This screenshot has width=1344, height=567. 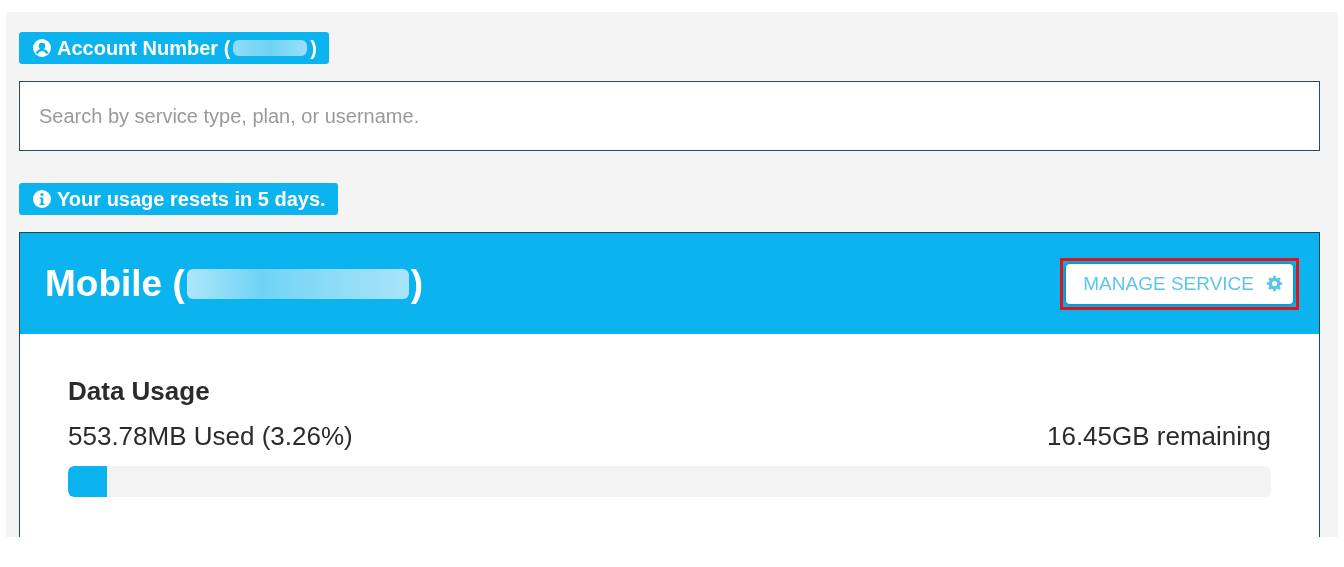 What do you see at coordinates (191, 199) in the screenshot?
I see `notice-text: Your usage resets in 5 days.` at bounding box center [191, 199].